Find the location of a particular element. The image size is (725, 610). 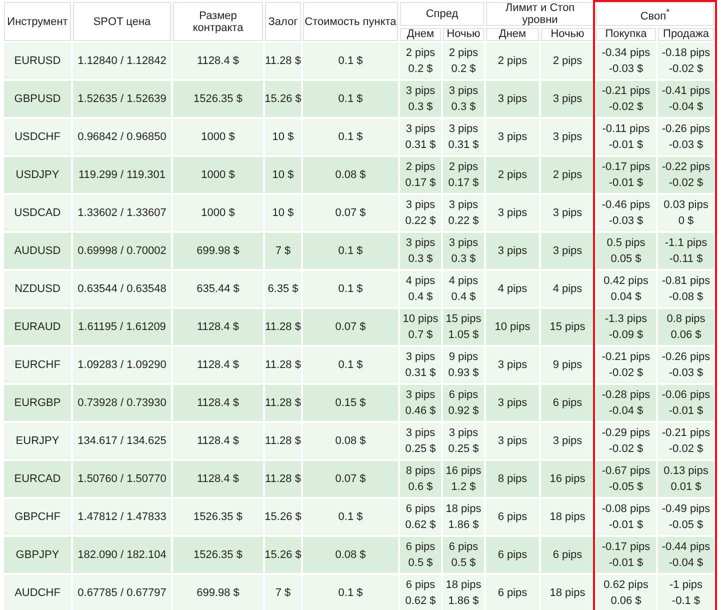

dollar-value: 1.86 $ is located at coordinates (463, 601).